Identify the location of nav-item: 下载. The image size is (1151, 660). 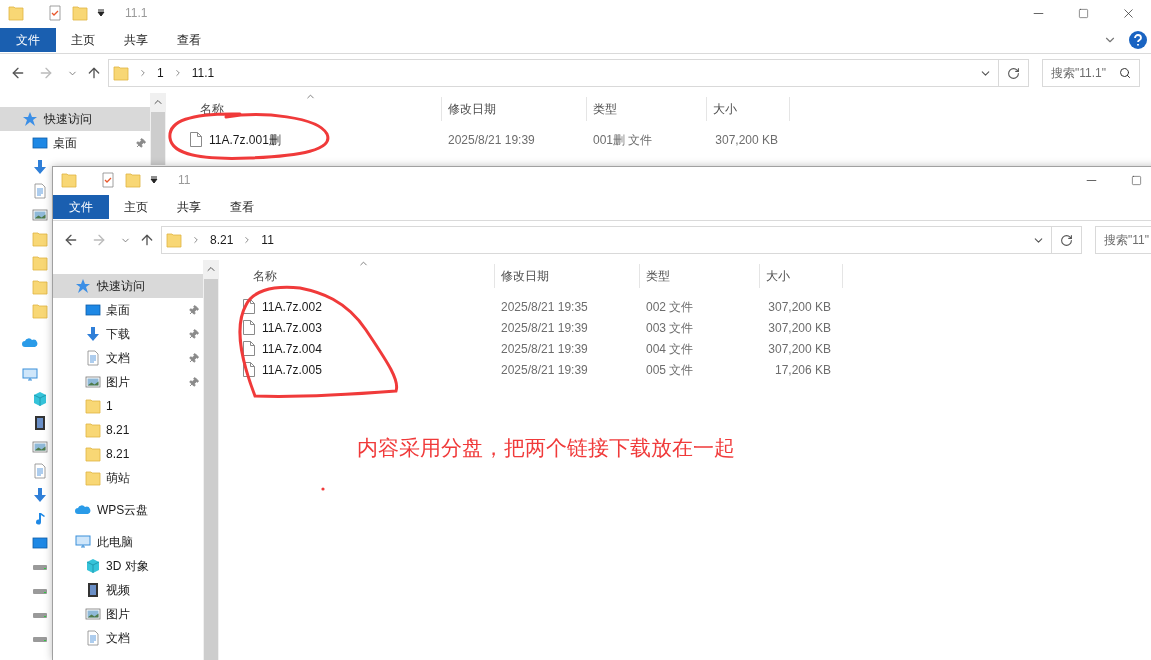
(128, 334).